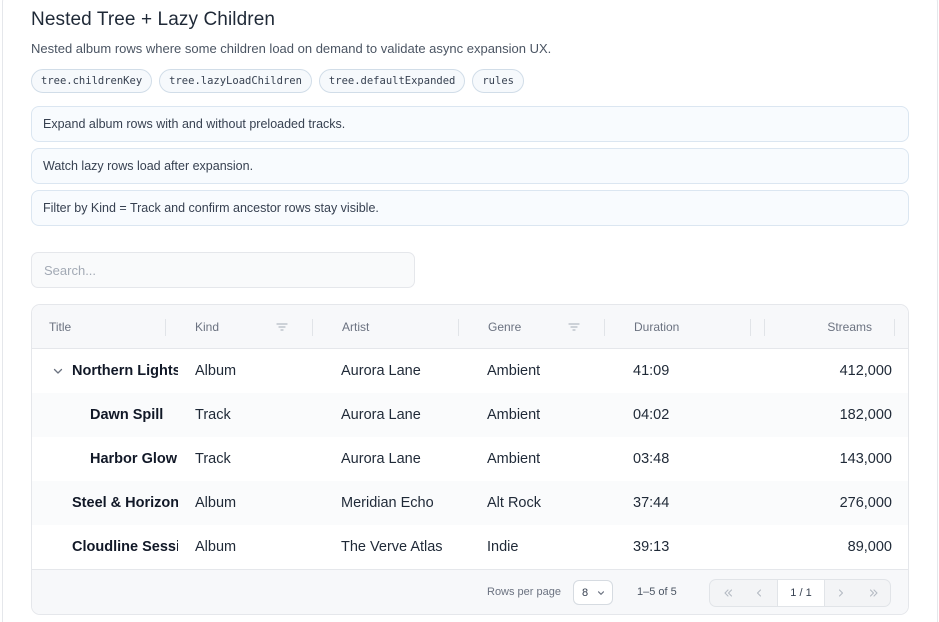 The width and height of the screenshot is (939, 622). Describe the element at coordinates (593, 592) in the screenshot. I see `rows-per-page-select: 8` at that location.